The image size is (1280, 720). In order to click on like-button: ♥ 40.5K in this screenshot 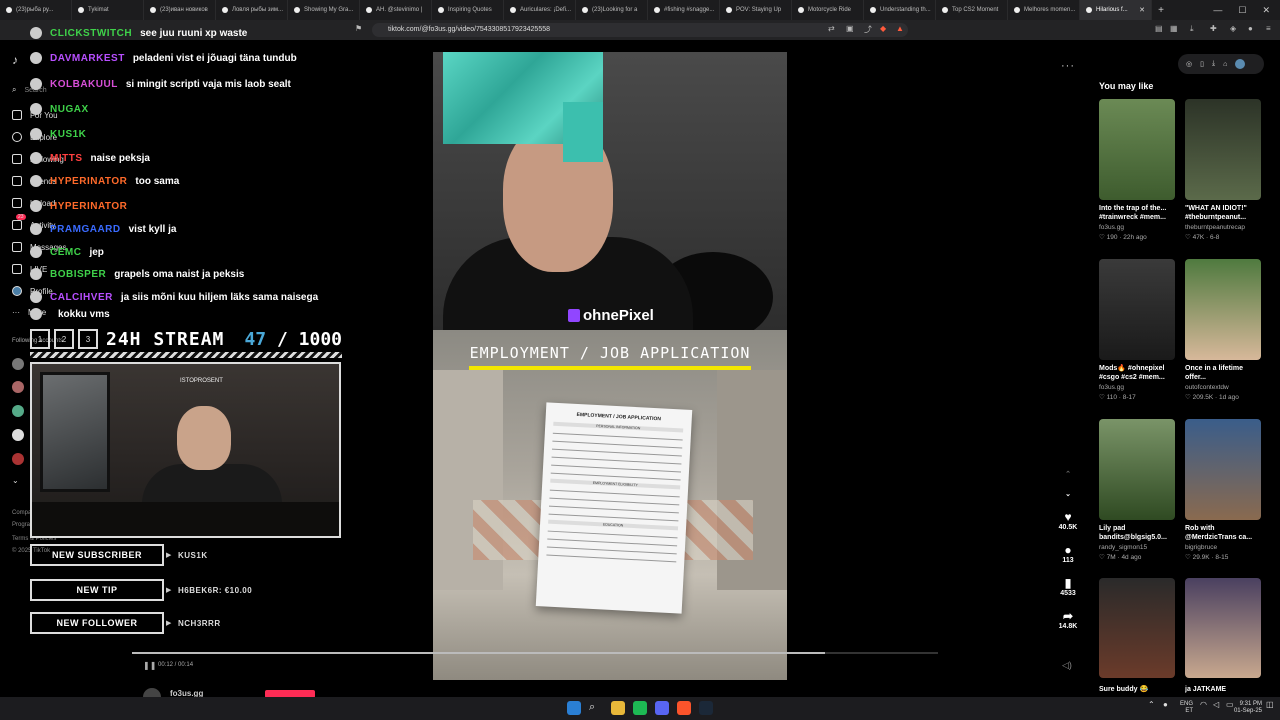, I will do `click(1068, 520)`.